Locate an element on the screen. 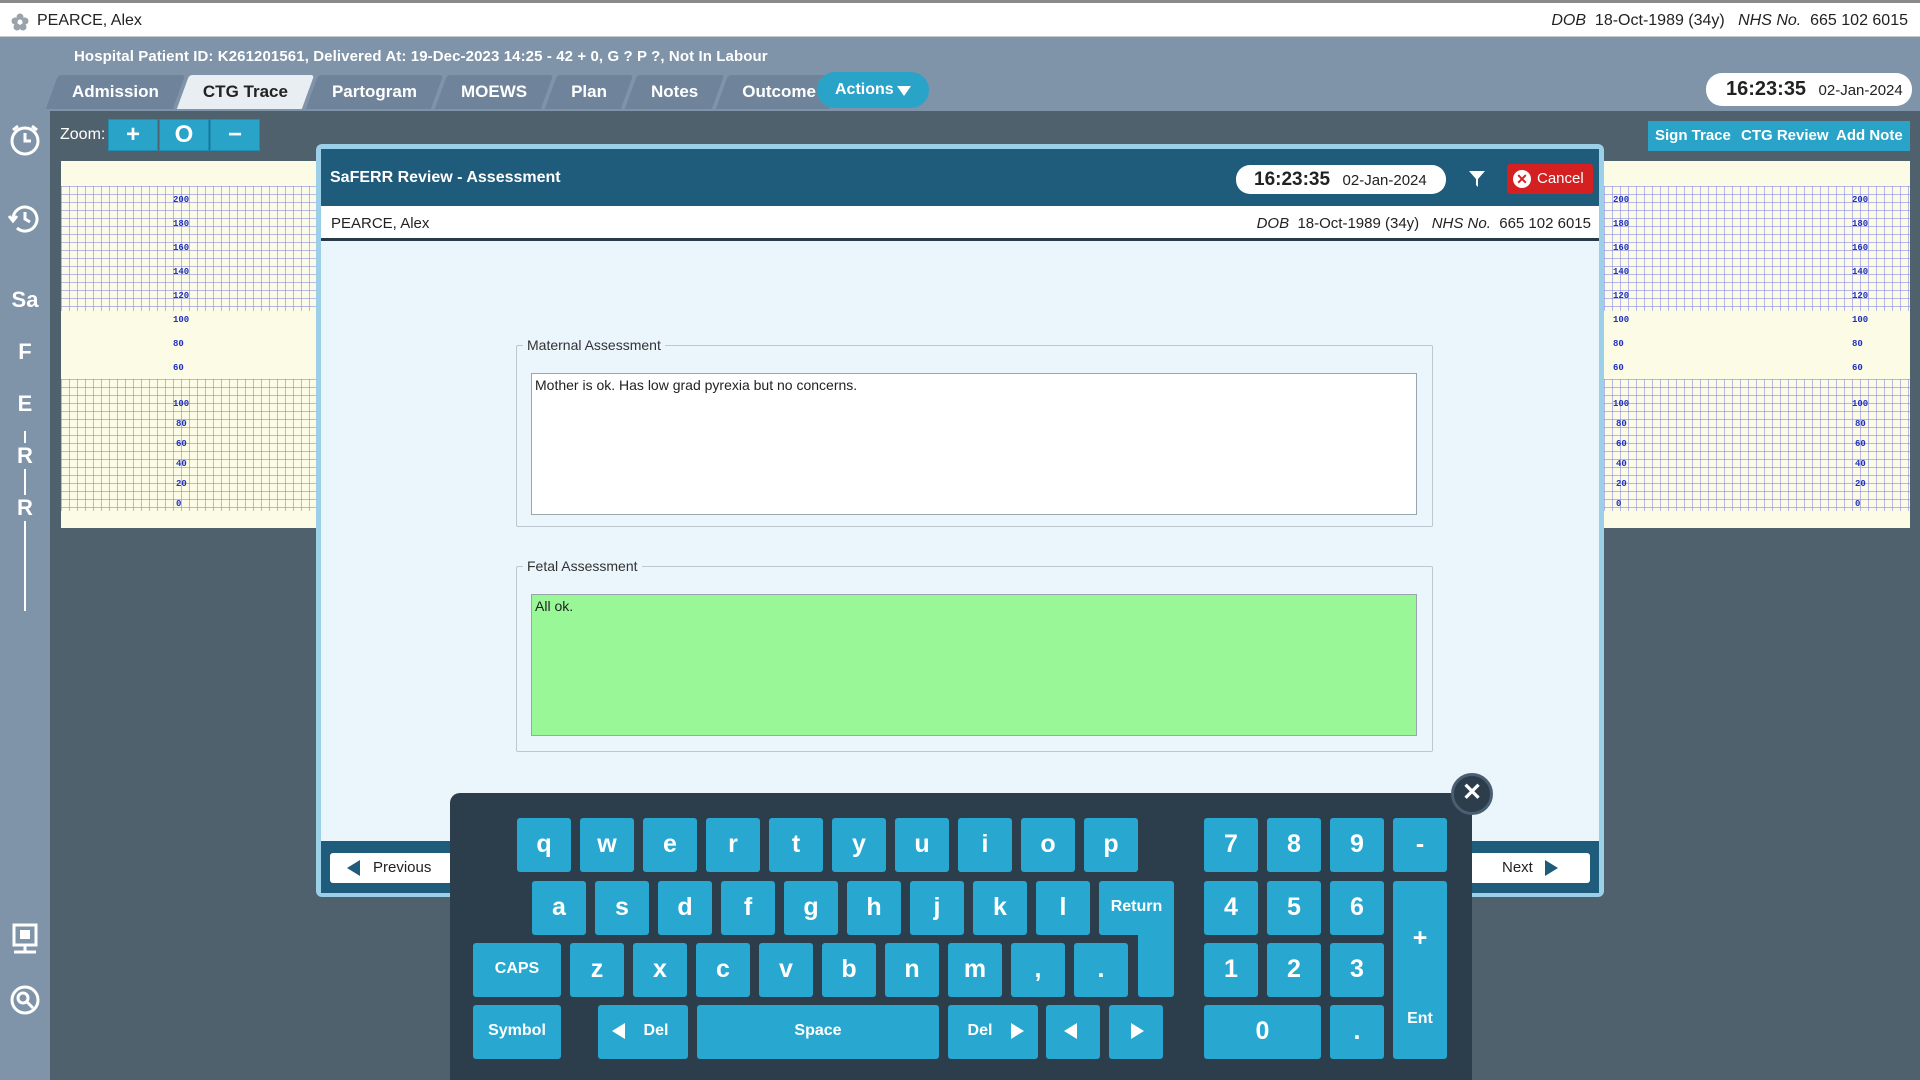  key-h: h is located at coordinates (874, 908).